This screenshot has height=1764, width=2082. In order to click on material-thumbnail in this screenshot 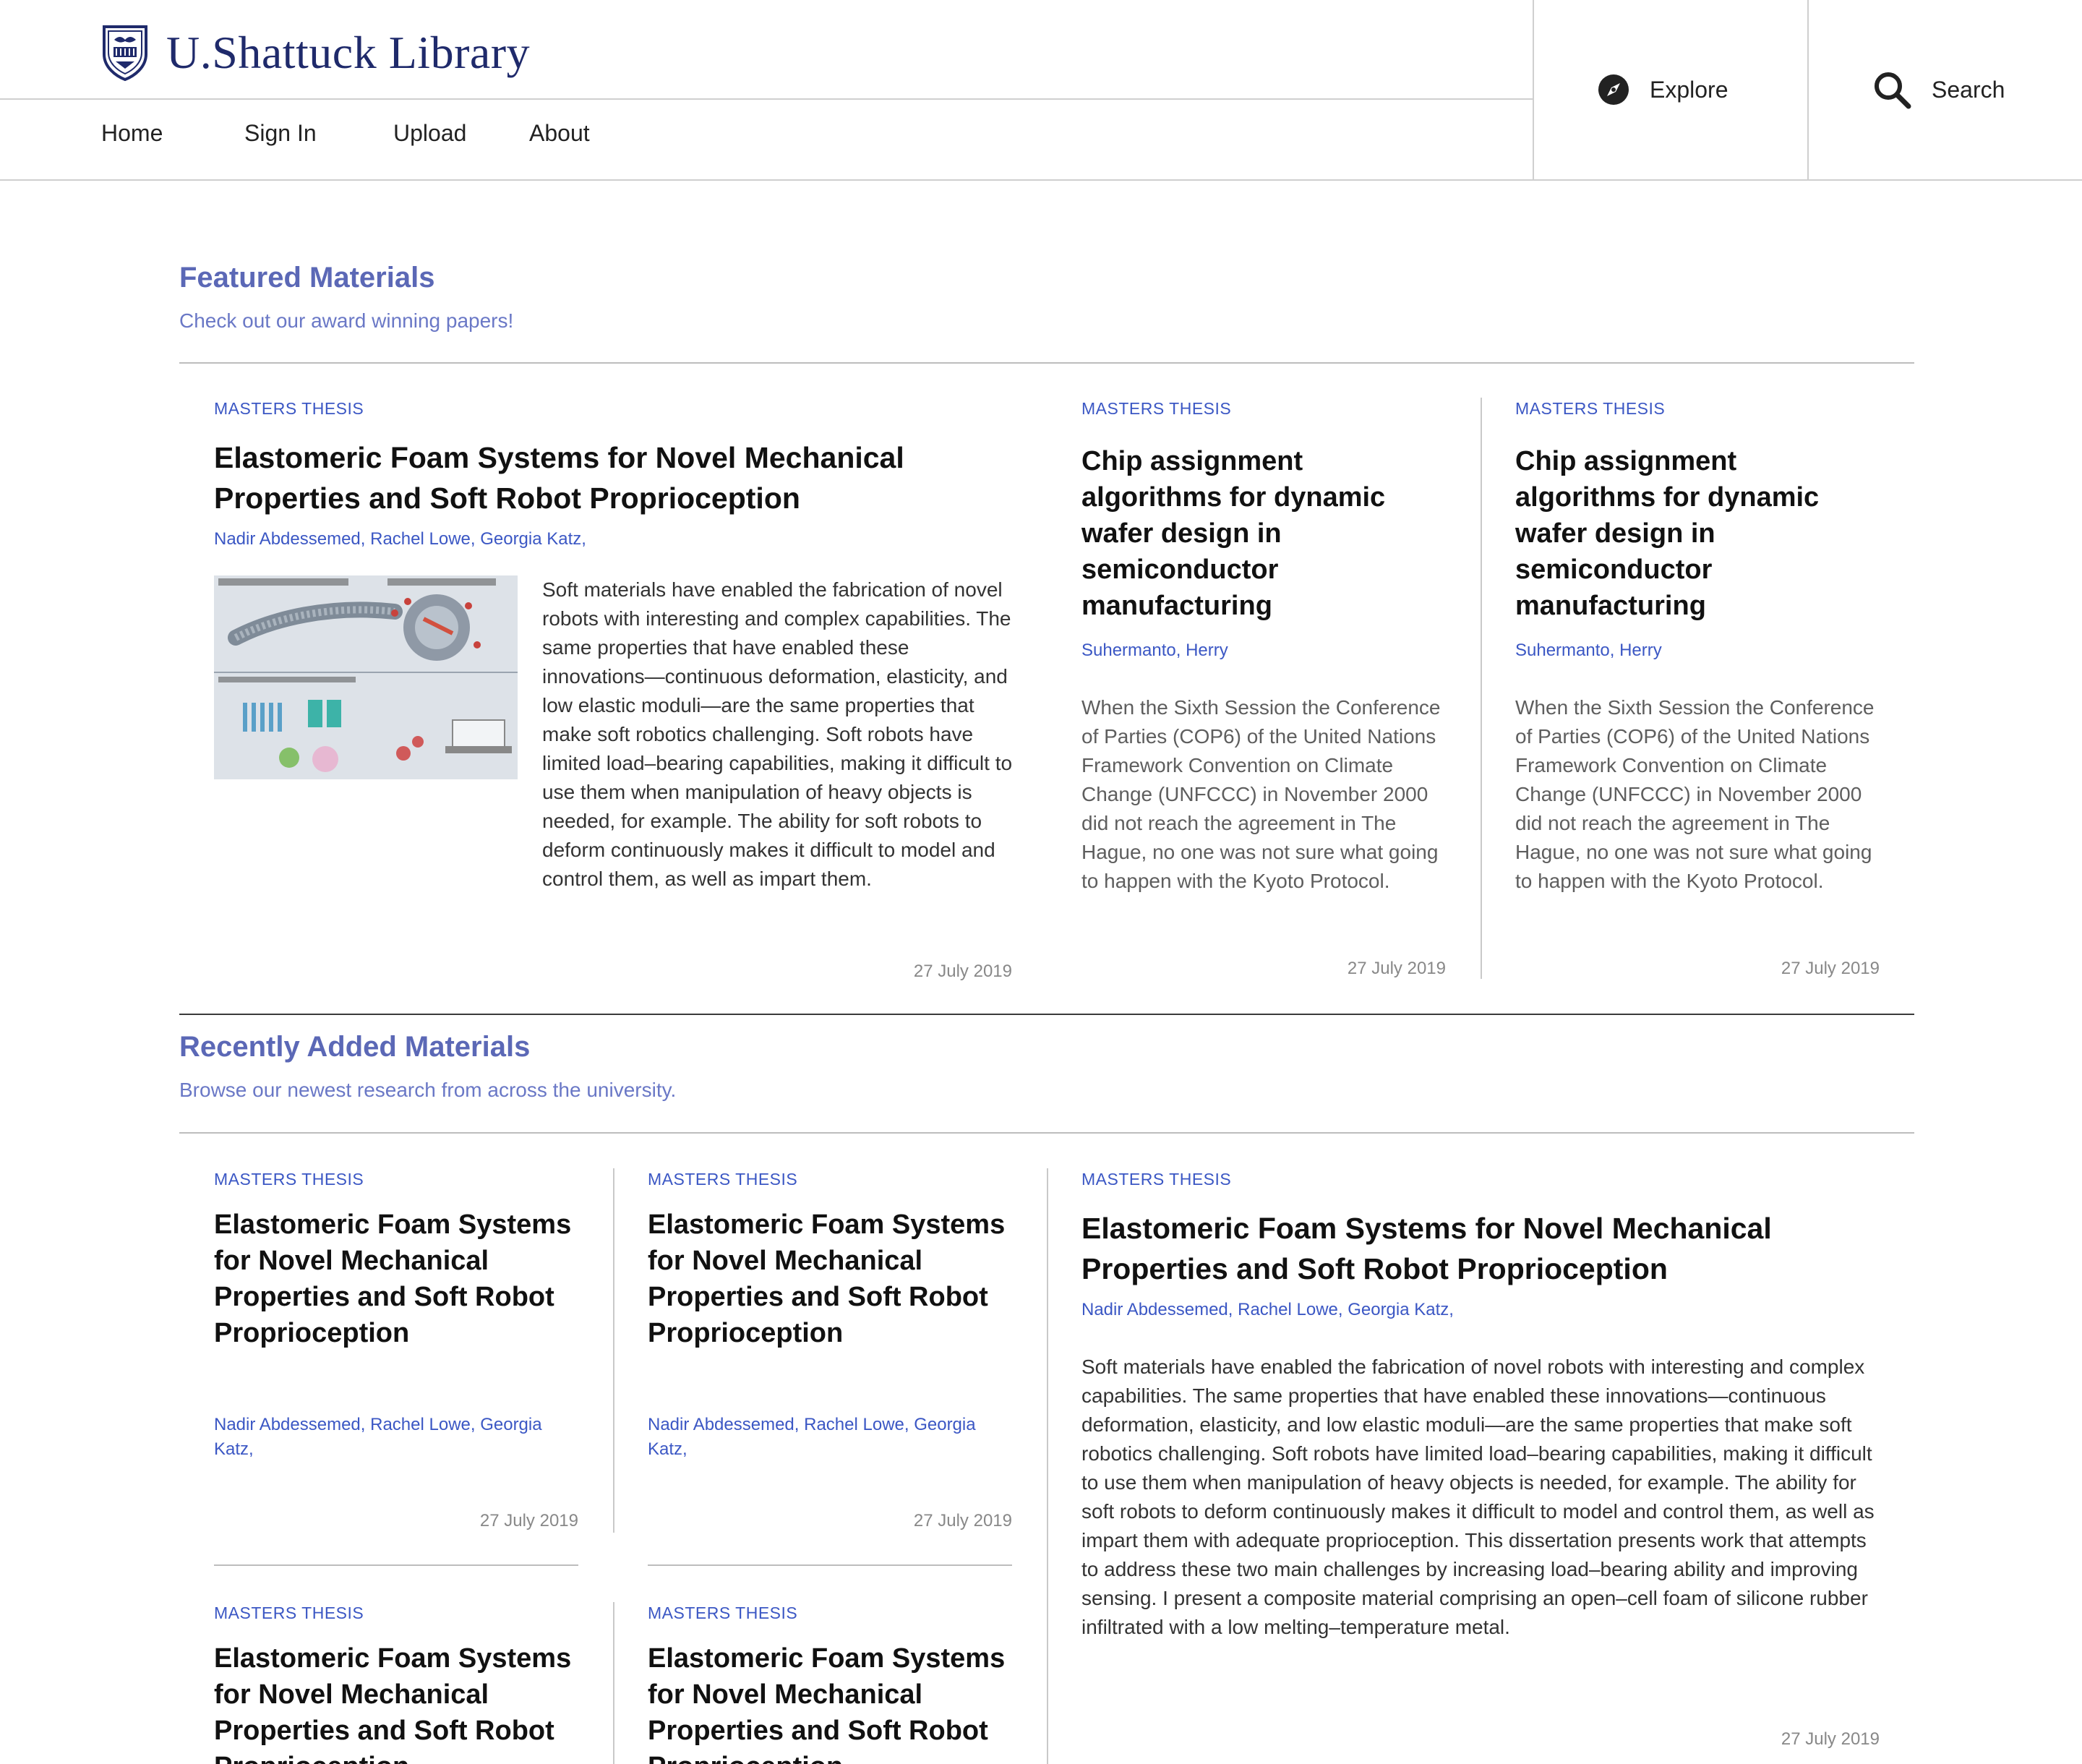, I will do `click(366, 677)`.